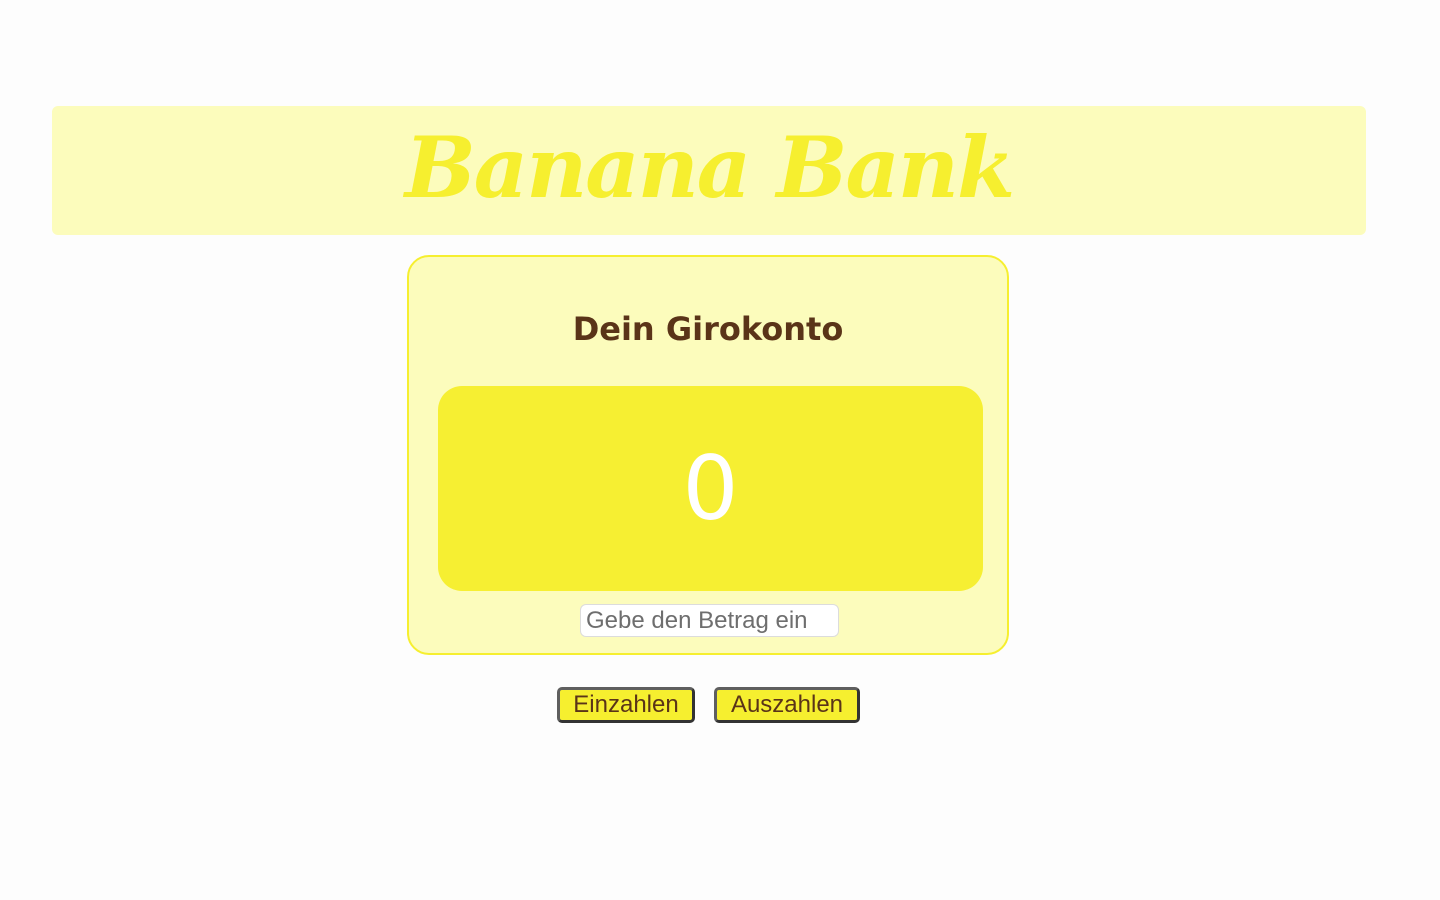  I want to click on balance-value: 0, so click(710, 488).